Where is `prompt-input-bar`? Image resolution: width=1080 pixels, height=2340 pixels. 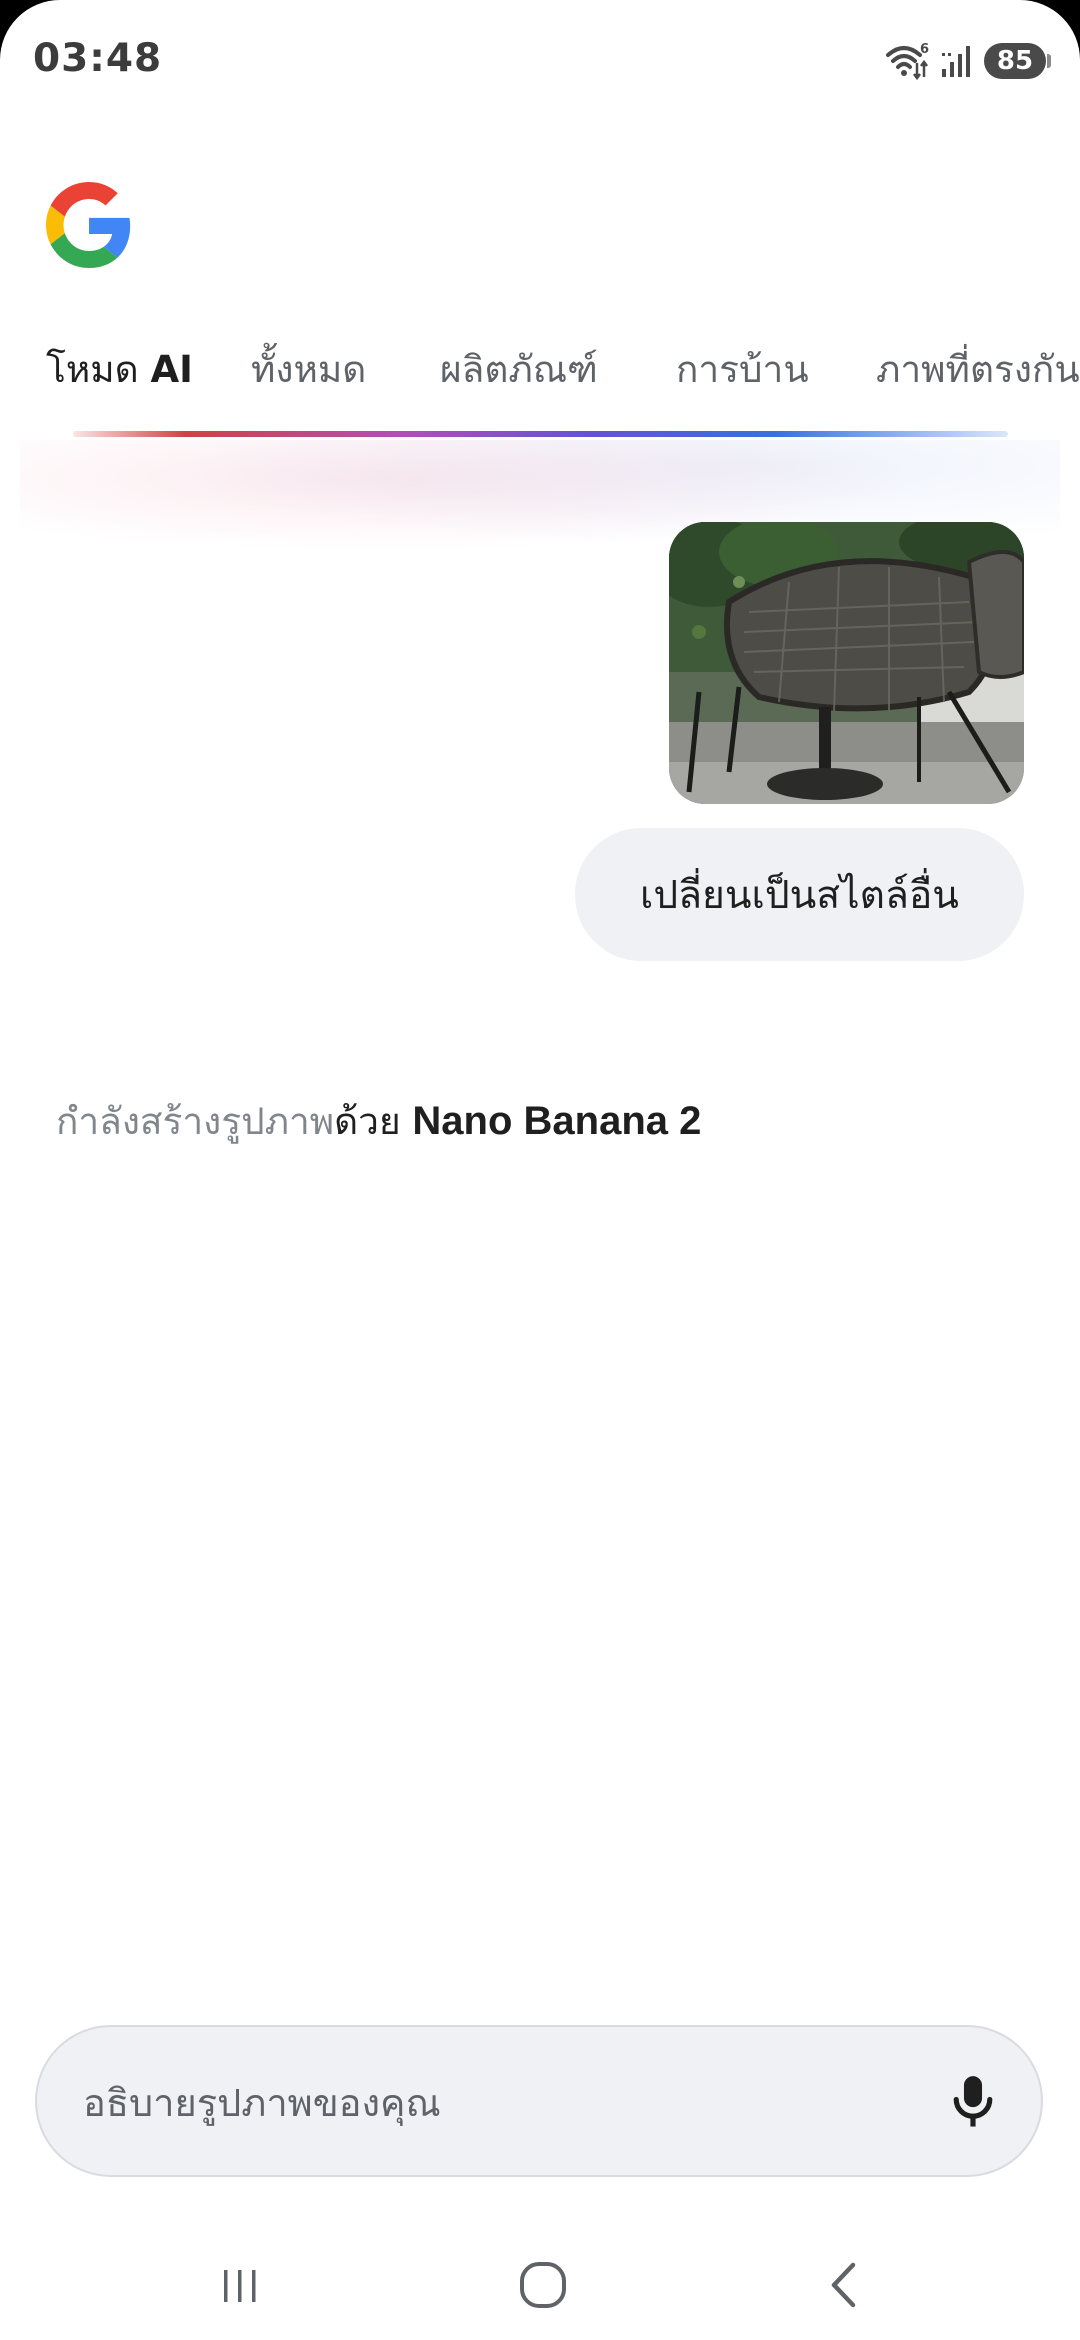 prompt-input-bar is located at coordinates (539, 2101).